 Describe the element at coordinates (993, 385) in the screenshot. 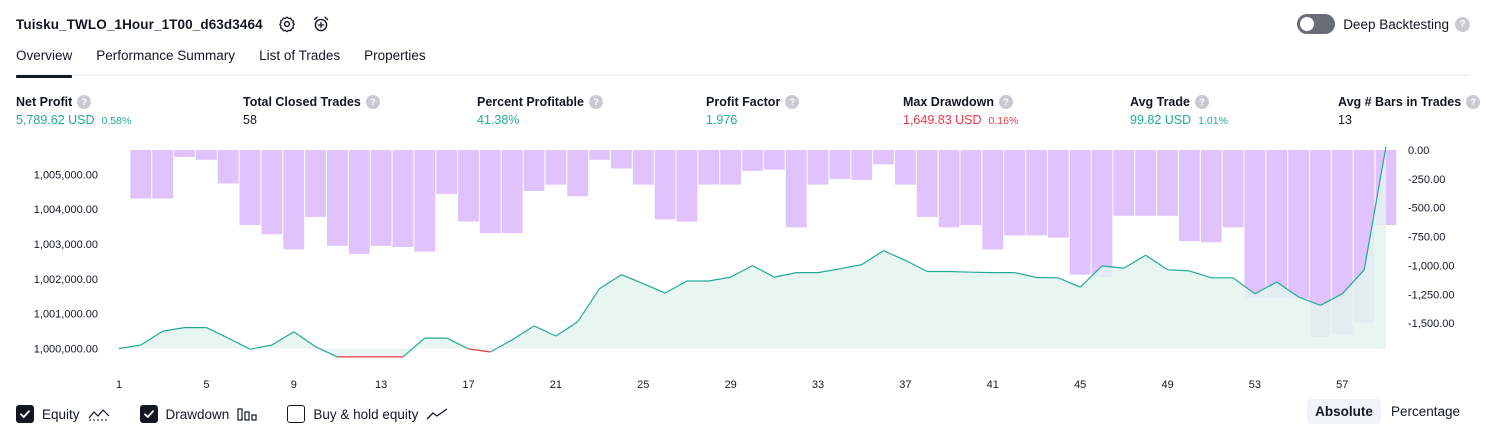

I see `x-axis-tick-label: 41` at that location.